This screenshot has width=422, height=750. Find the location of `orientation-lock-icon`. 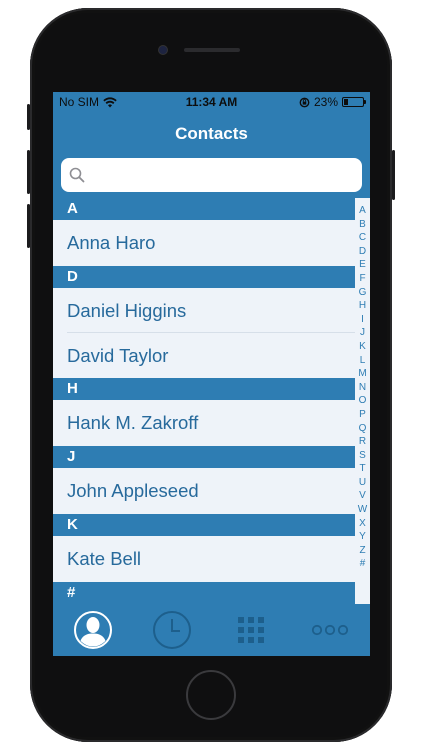

orientation-lock-icon is located at coordinates (304, 102).